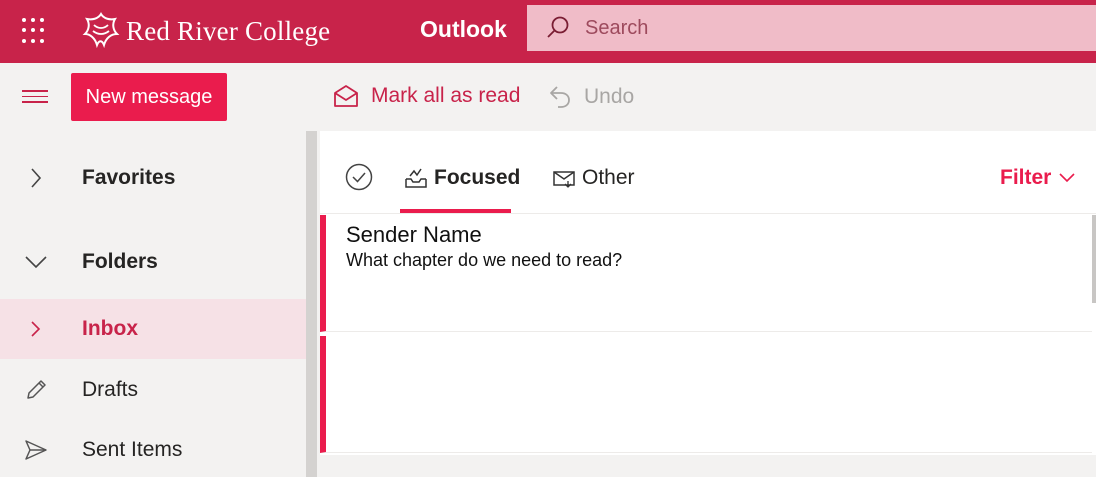 The height and width of the screenshot is (477, 1096). I want to click on search-input, so click(810, 28).